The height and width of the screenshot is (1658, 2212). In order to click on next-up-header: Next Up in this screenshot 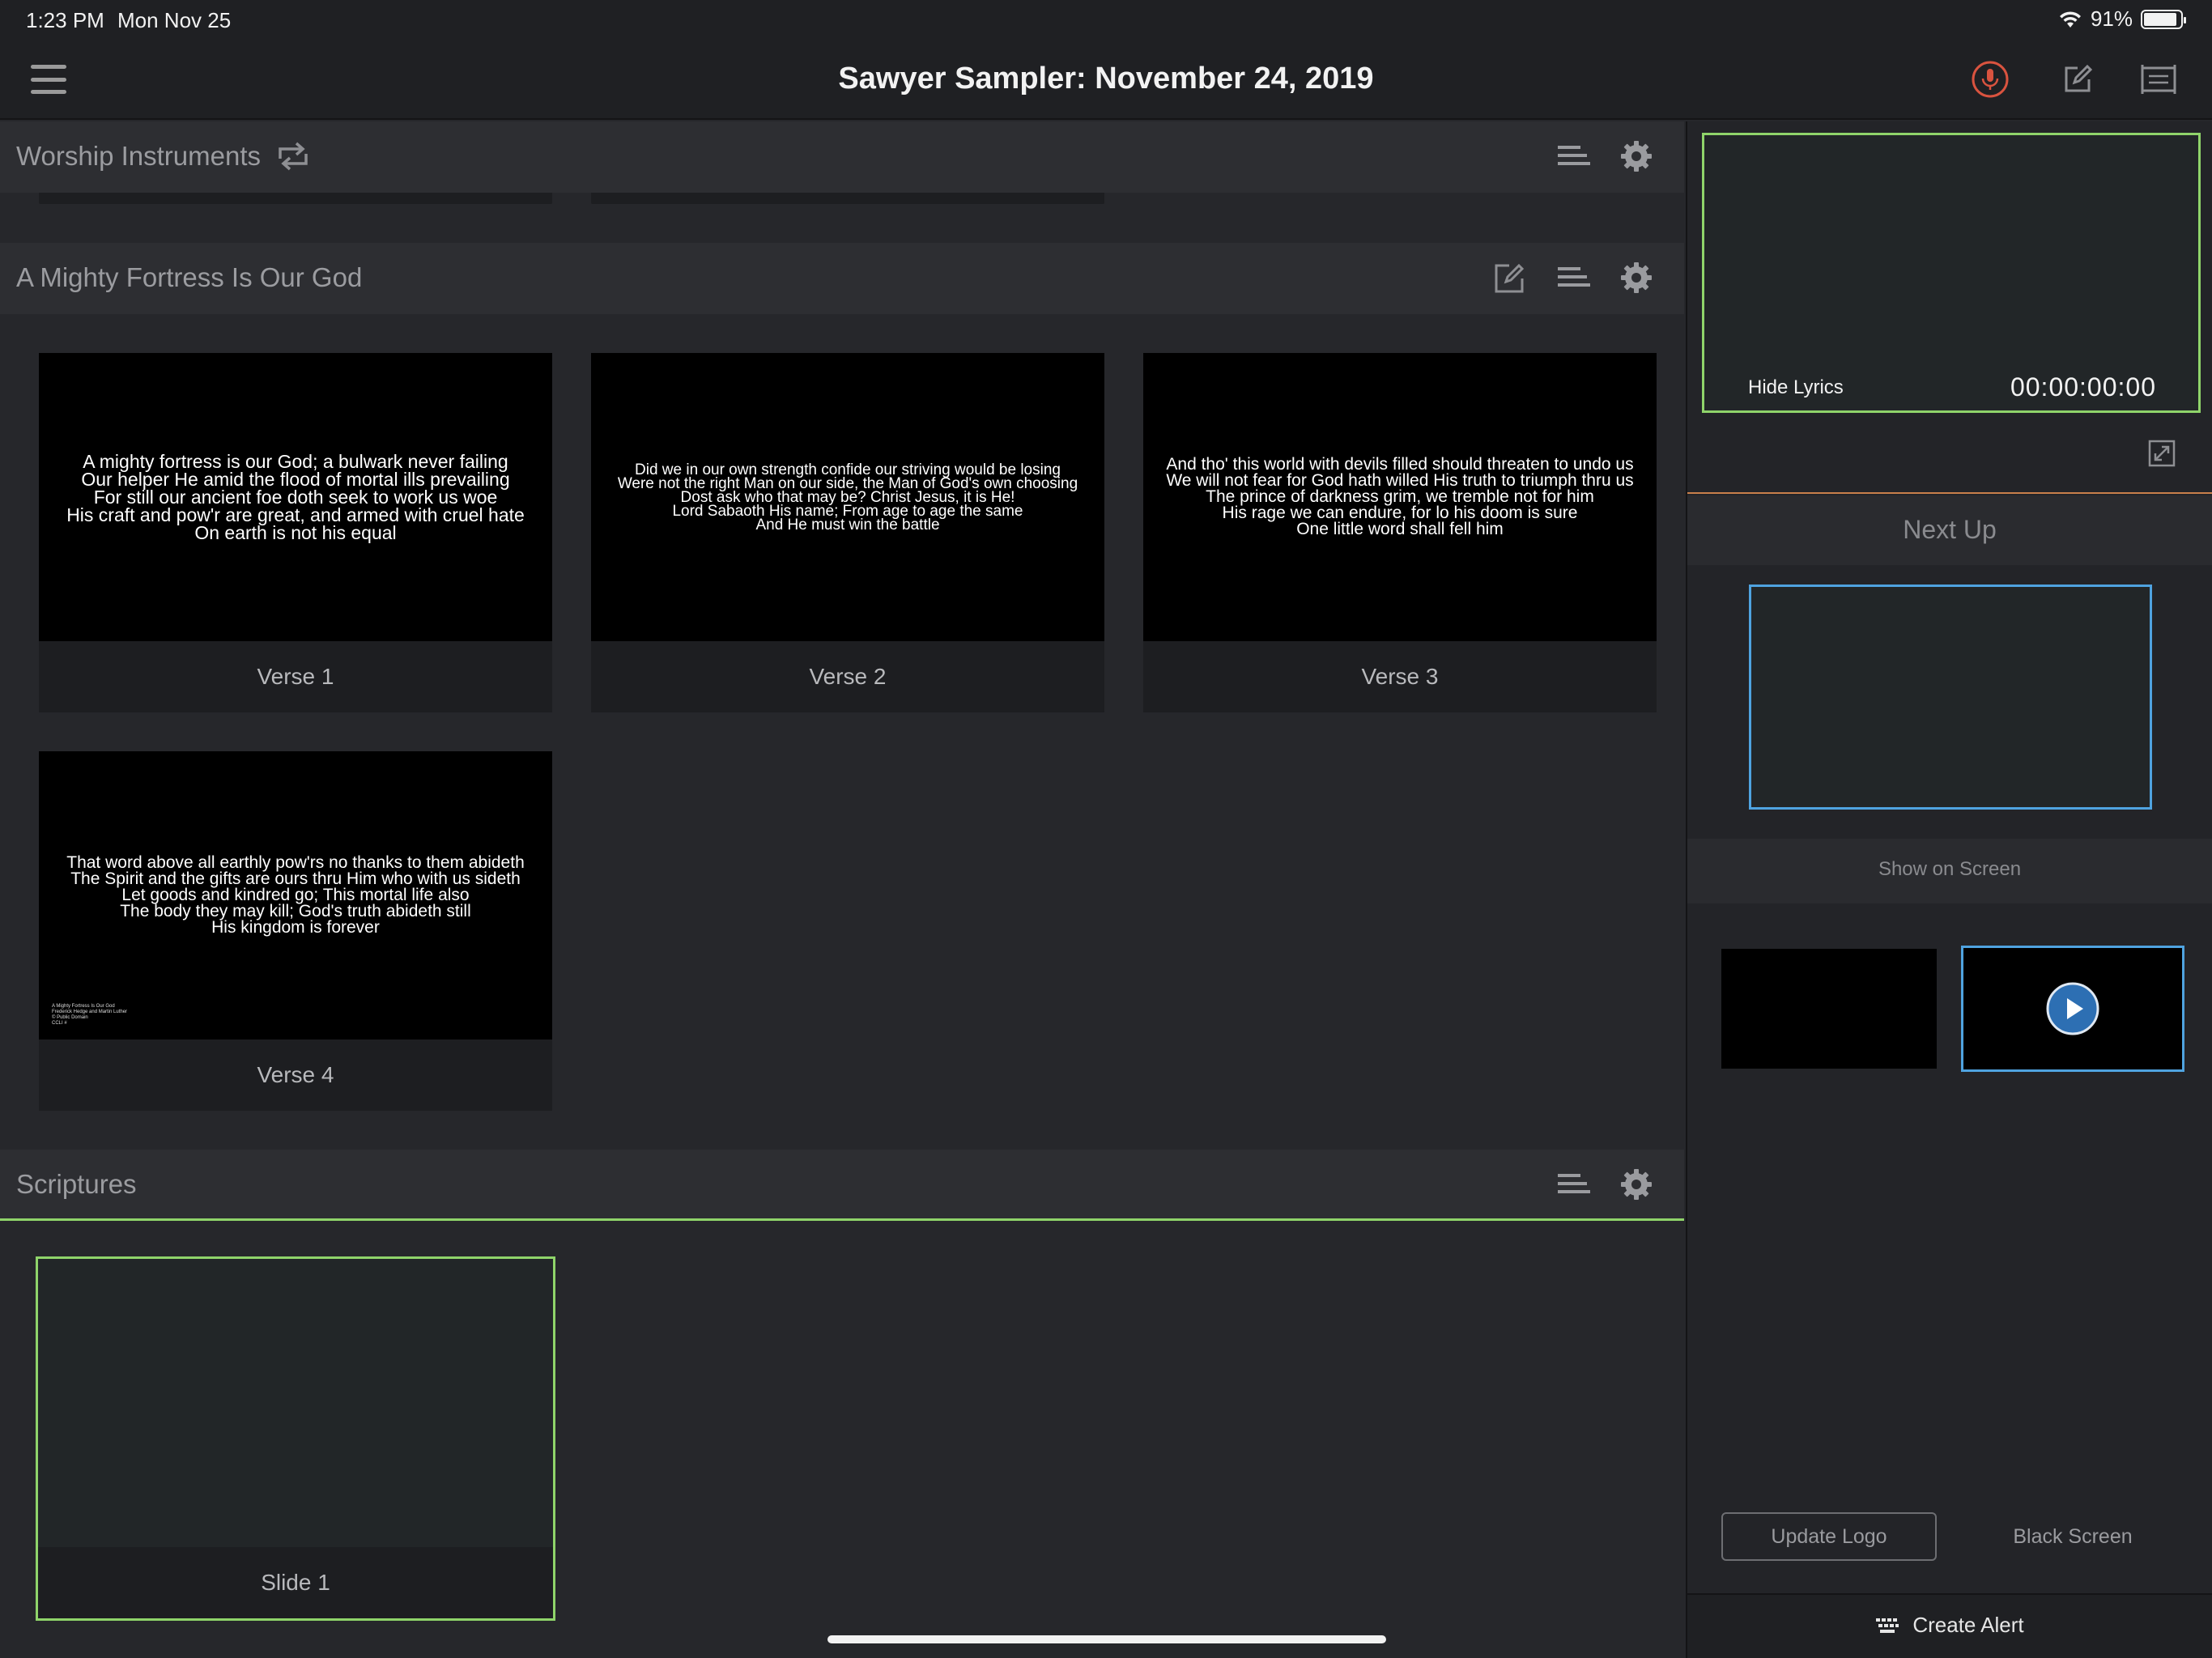, I will do `click(1949, 530)`.